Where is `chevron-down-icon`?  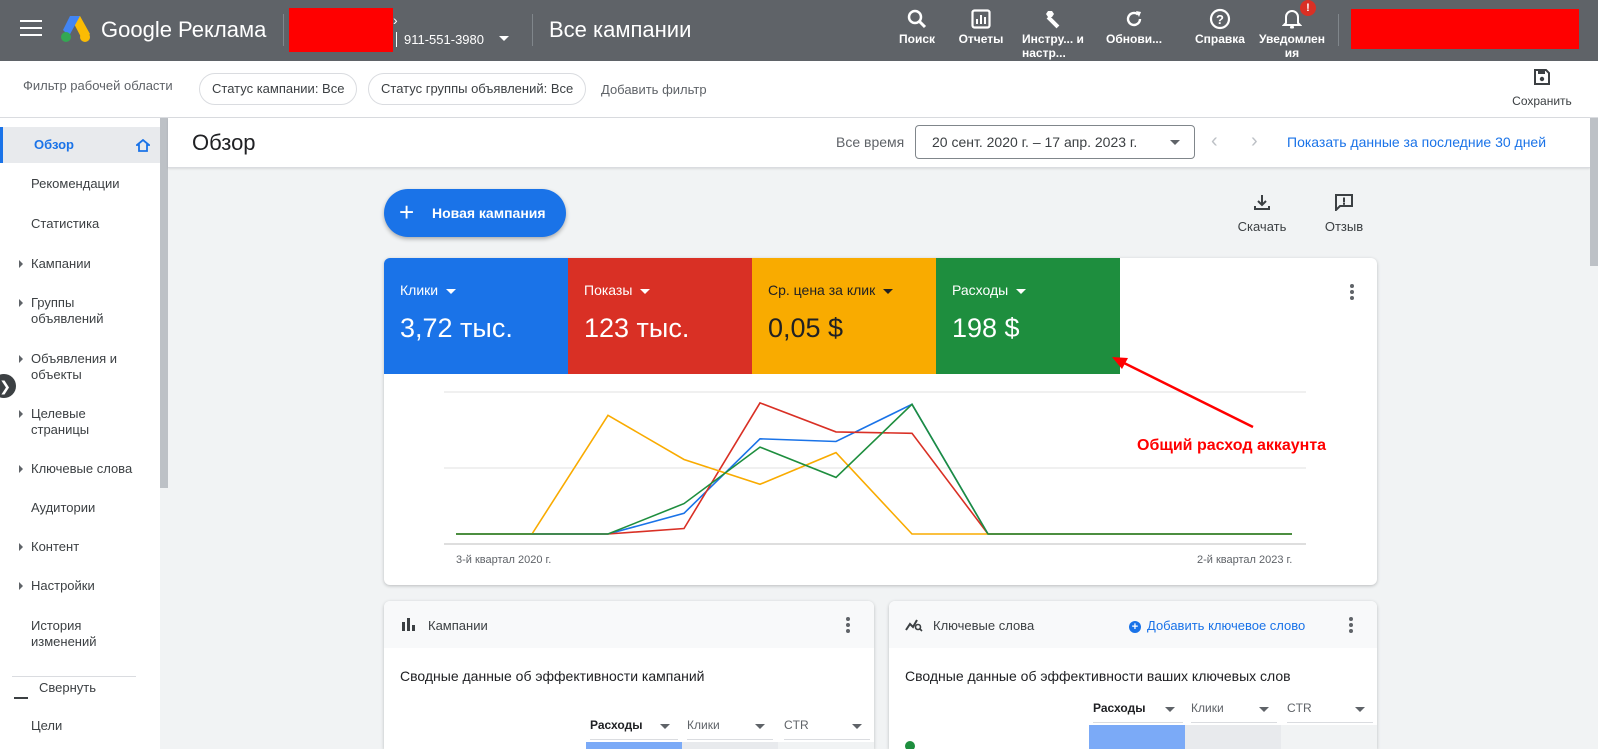 chevron-down-icon is located at coordinates (645, 291).